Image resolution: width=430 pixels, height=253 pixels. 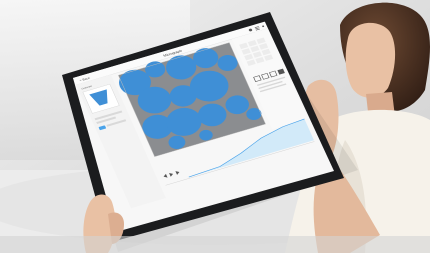 What do you see at coordinates (370, 60) in the screenshot?
I see `face` at bounding box center [370, 60].